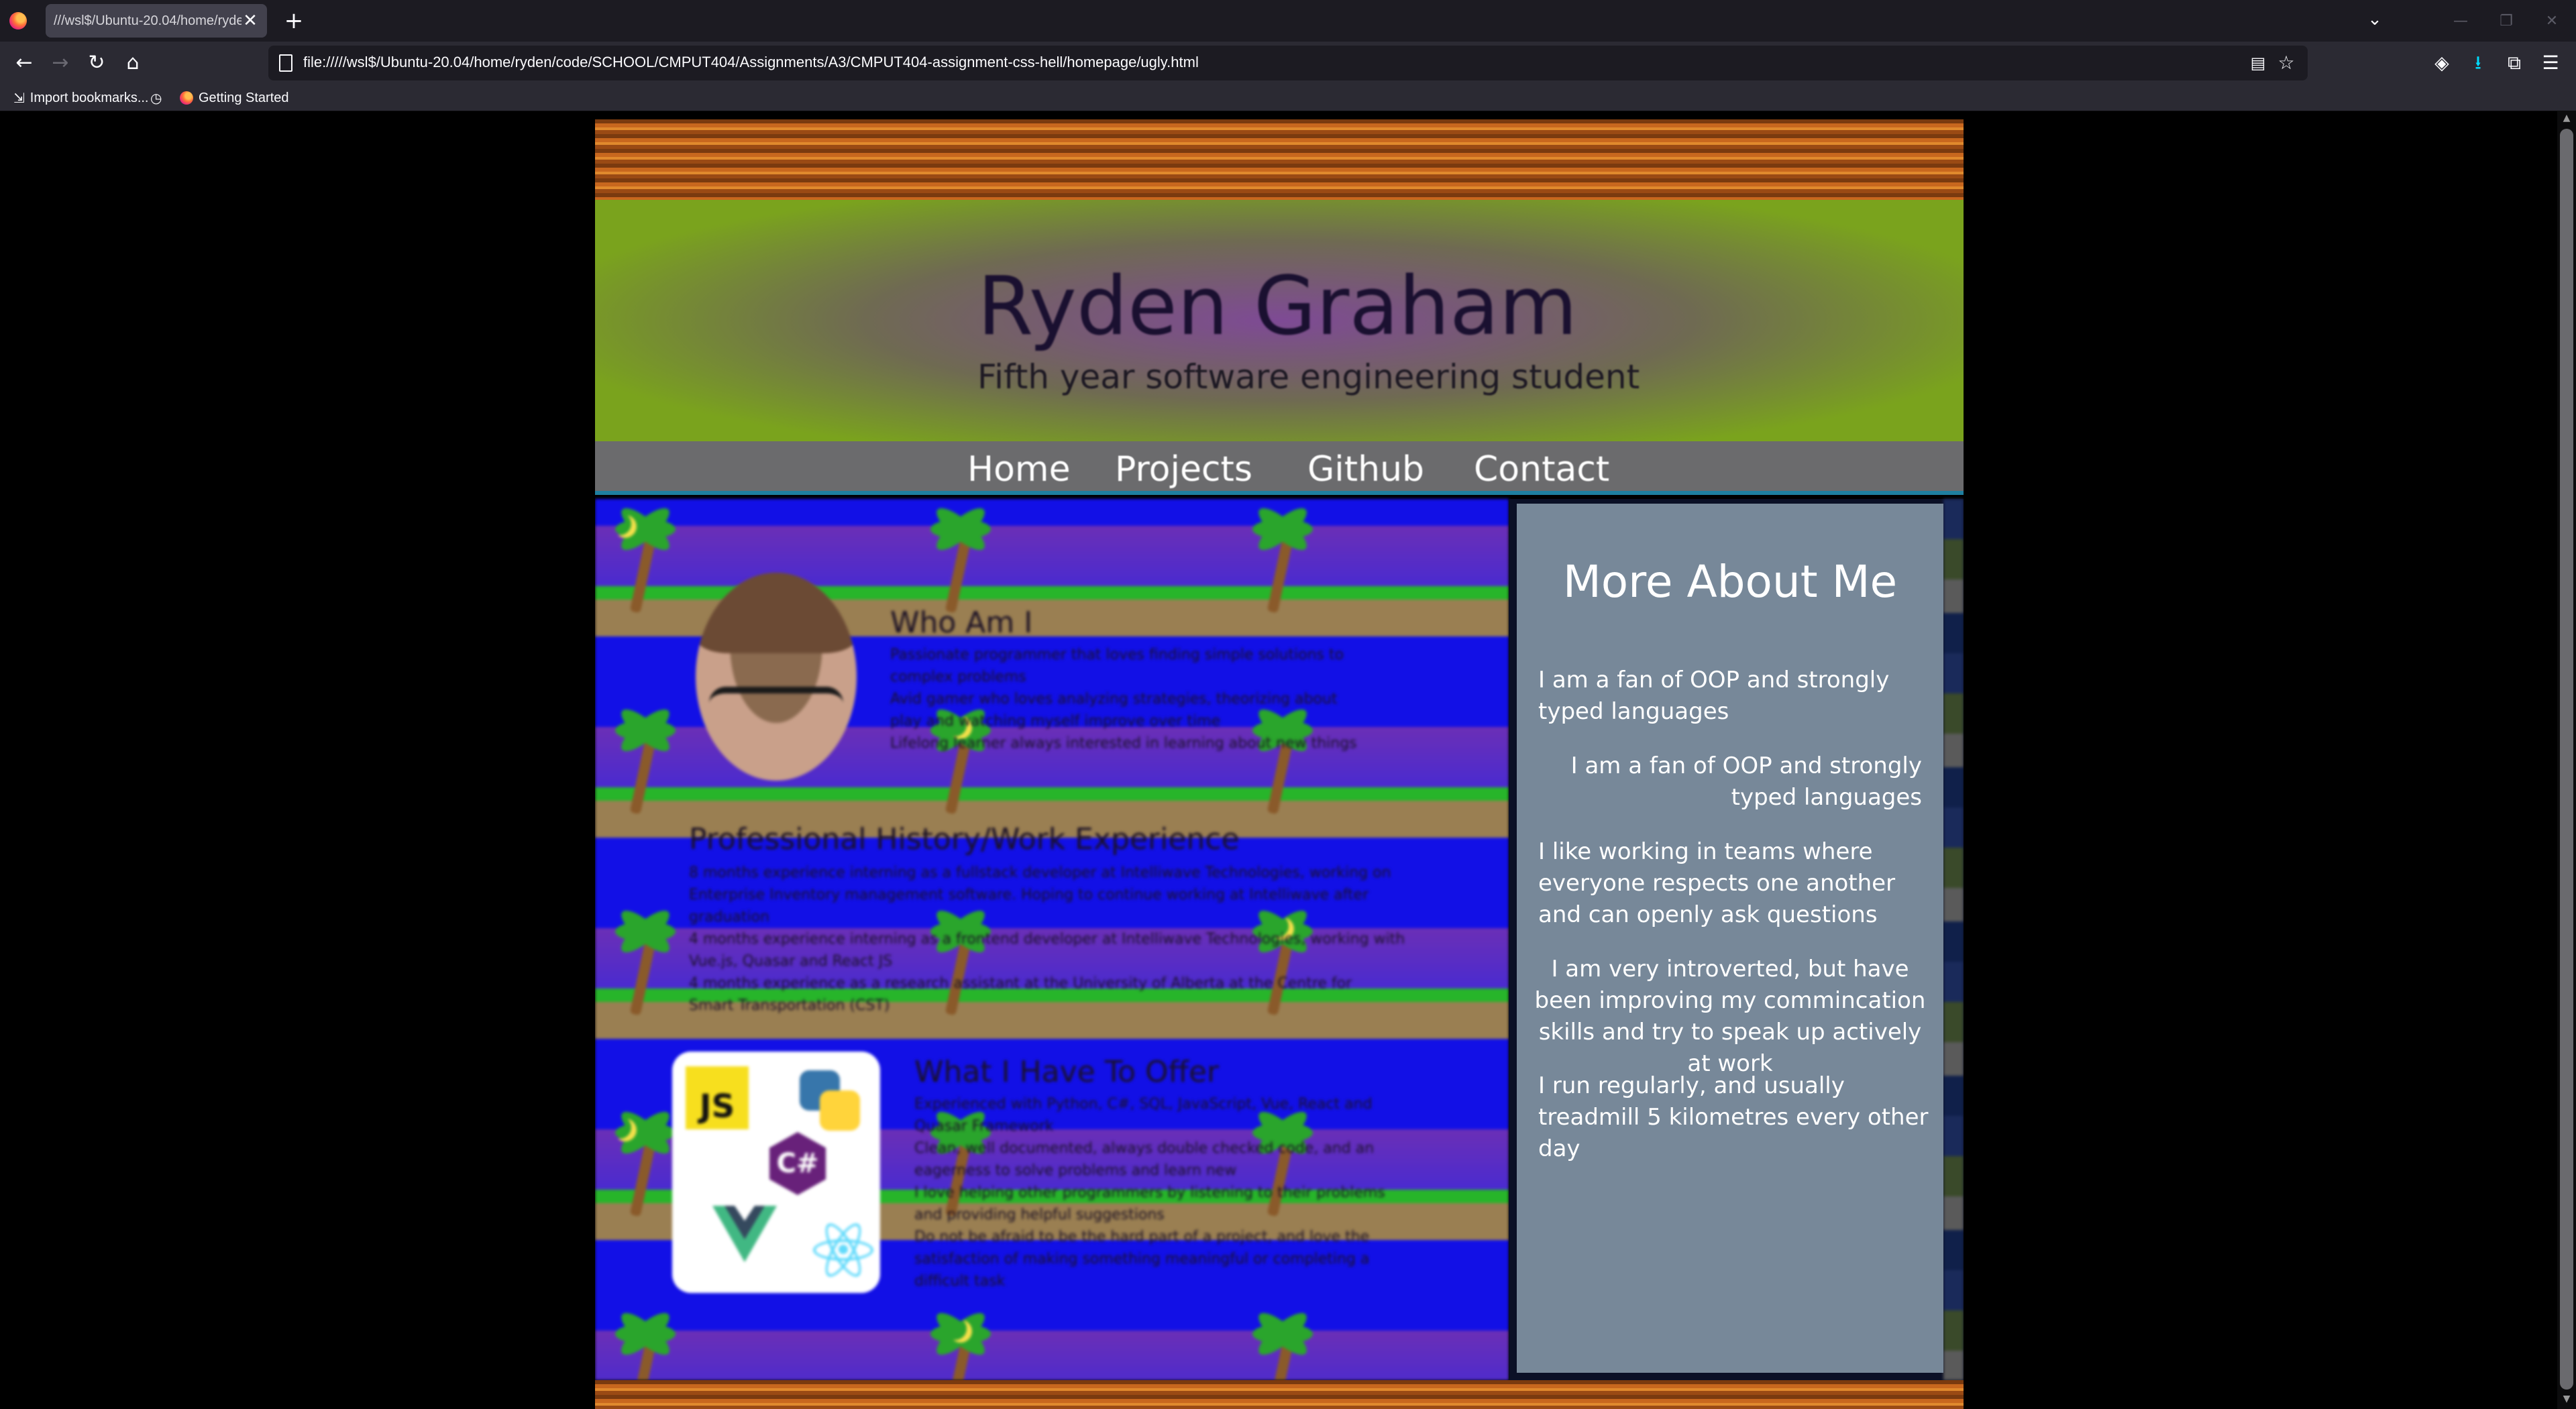  Describe the element at coordinates (1279, 159) in the screenshot. I see `wood-banner-top` at that location.